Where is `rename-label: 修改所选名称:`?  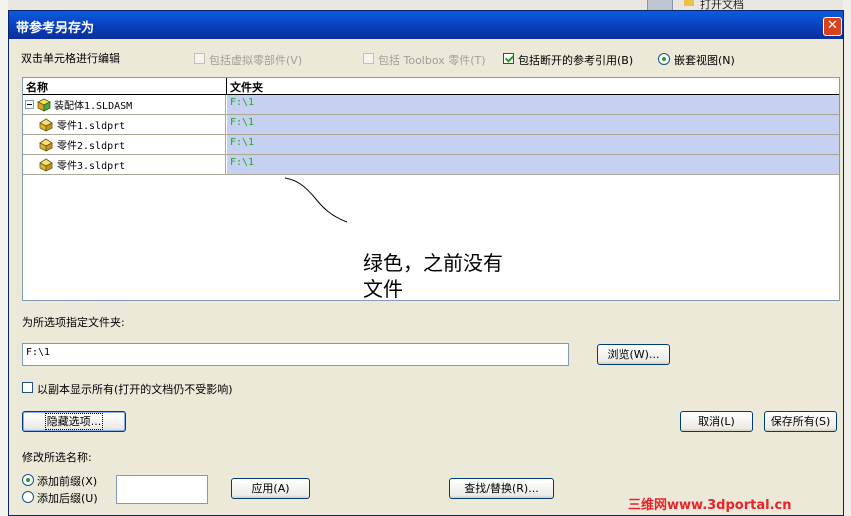
rename-label: 修改所选名称: is located at coordinates (57, 457).